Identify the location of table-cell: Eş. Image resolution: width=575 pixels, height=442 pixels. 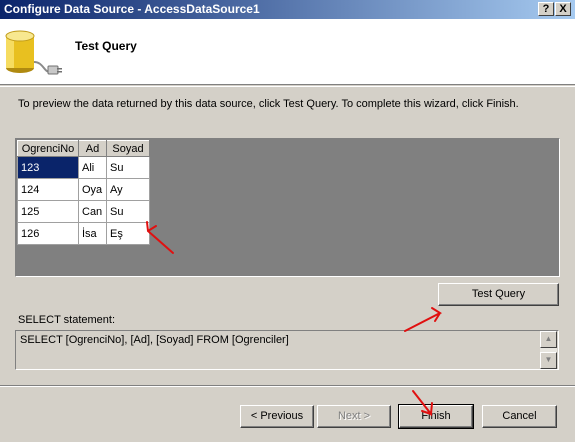
(128, 233).